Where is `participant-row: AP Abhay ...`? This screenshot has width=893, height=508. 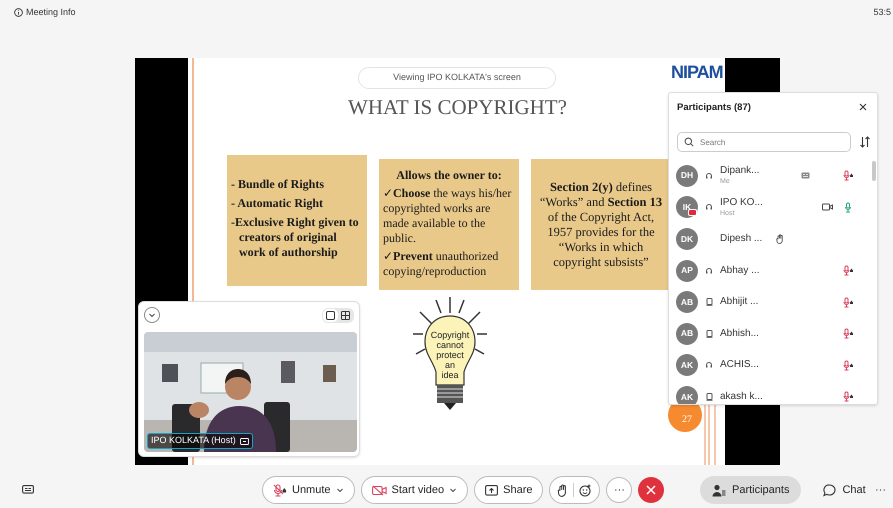 participant-row: AP Abhay ... is located at coordinates (773, 270).